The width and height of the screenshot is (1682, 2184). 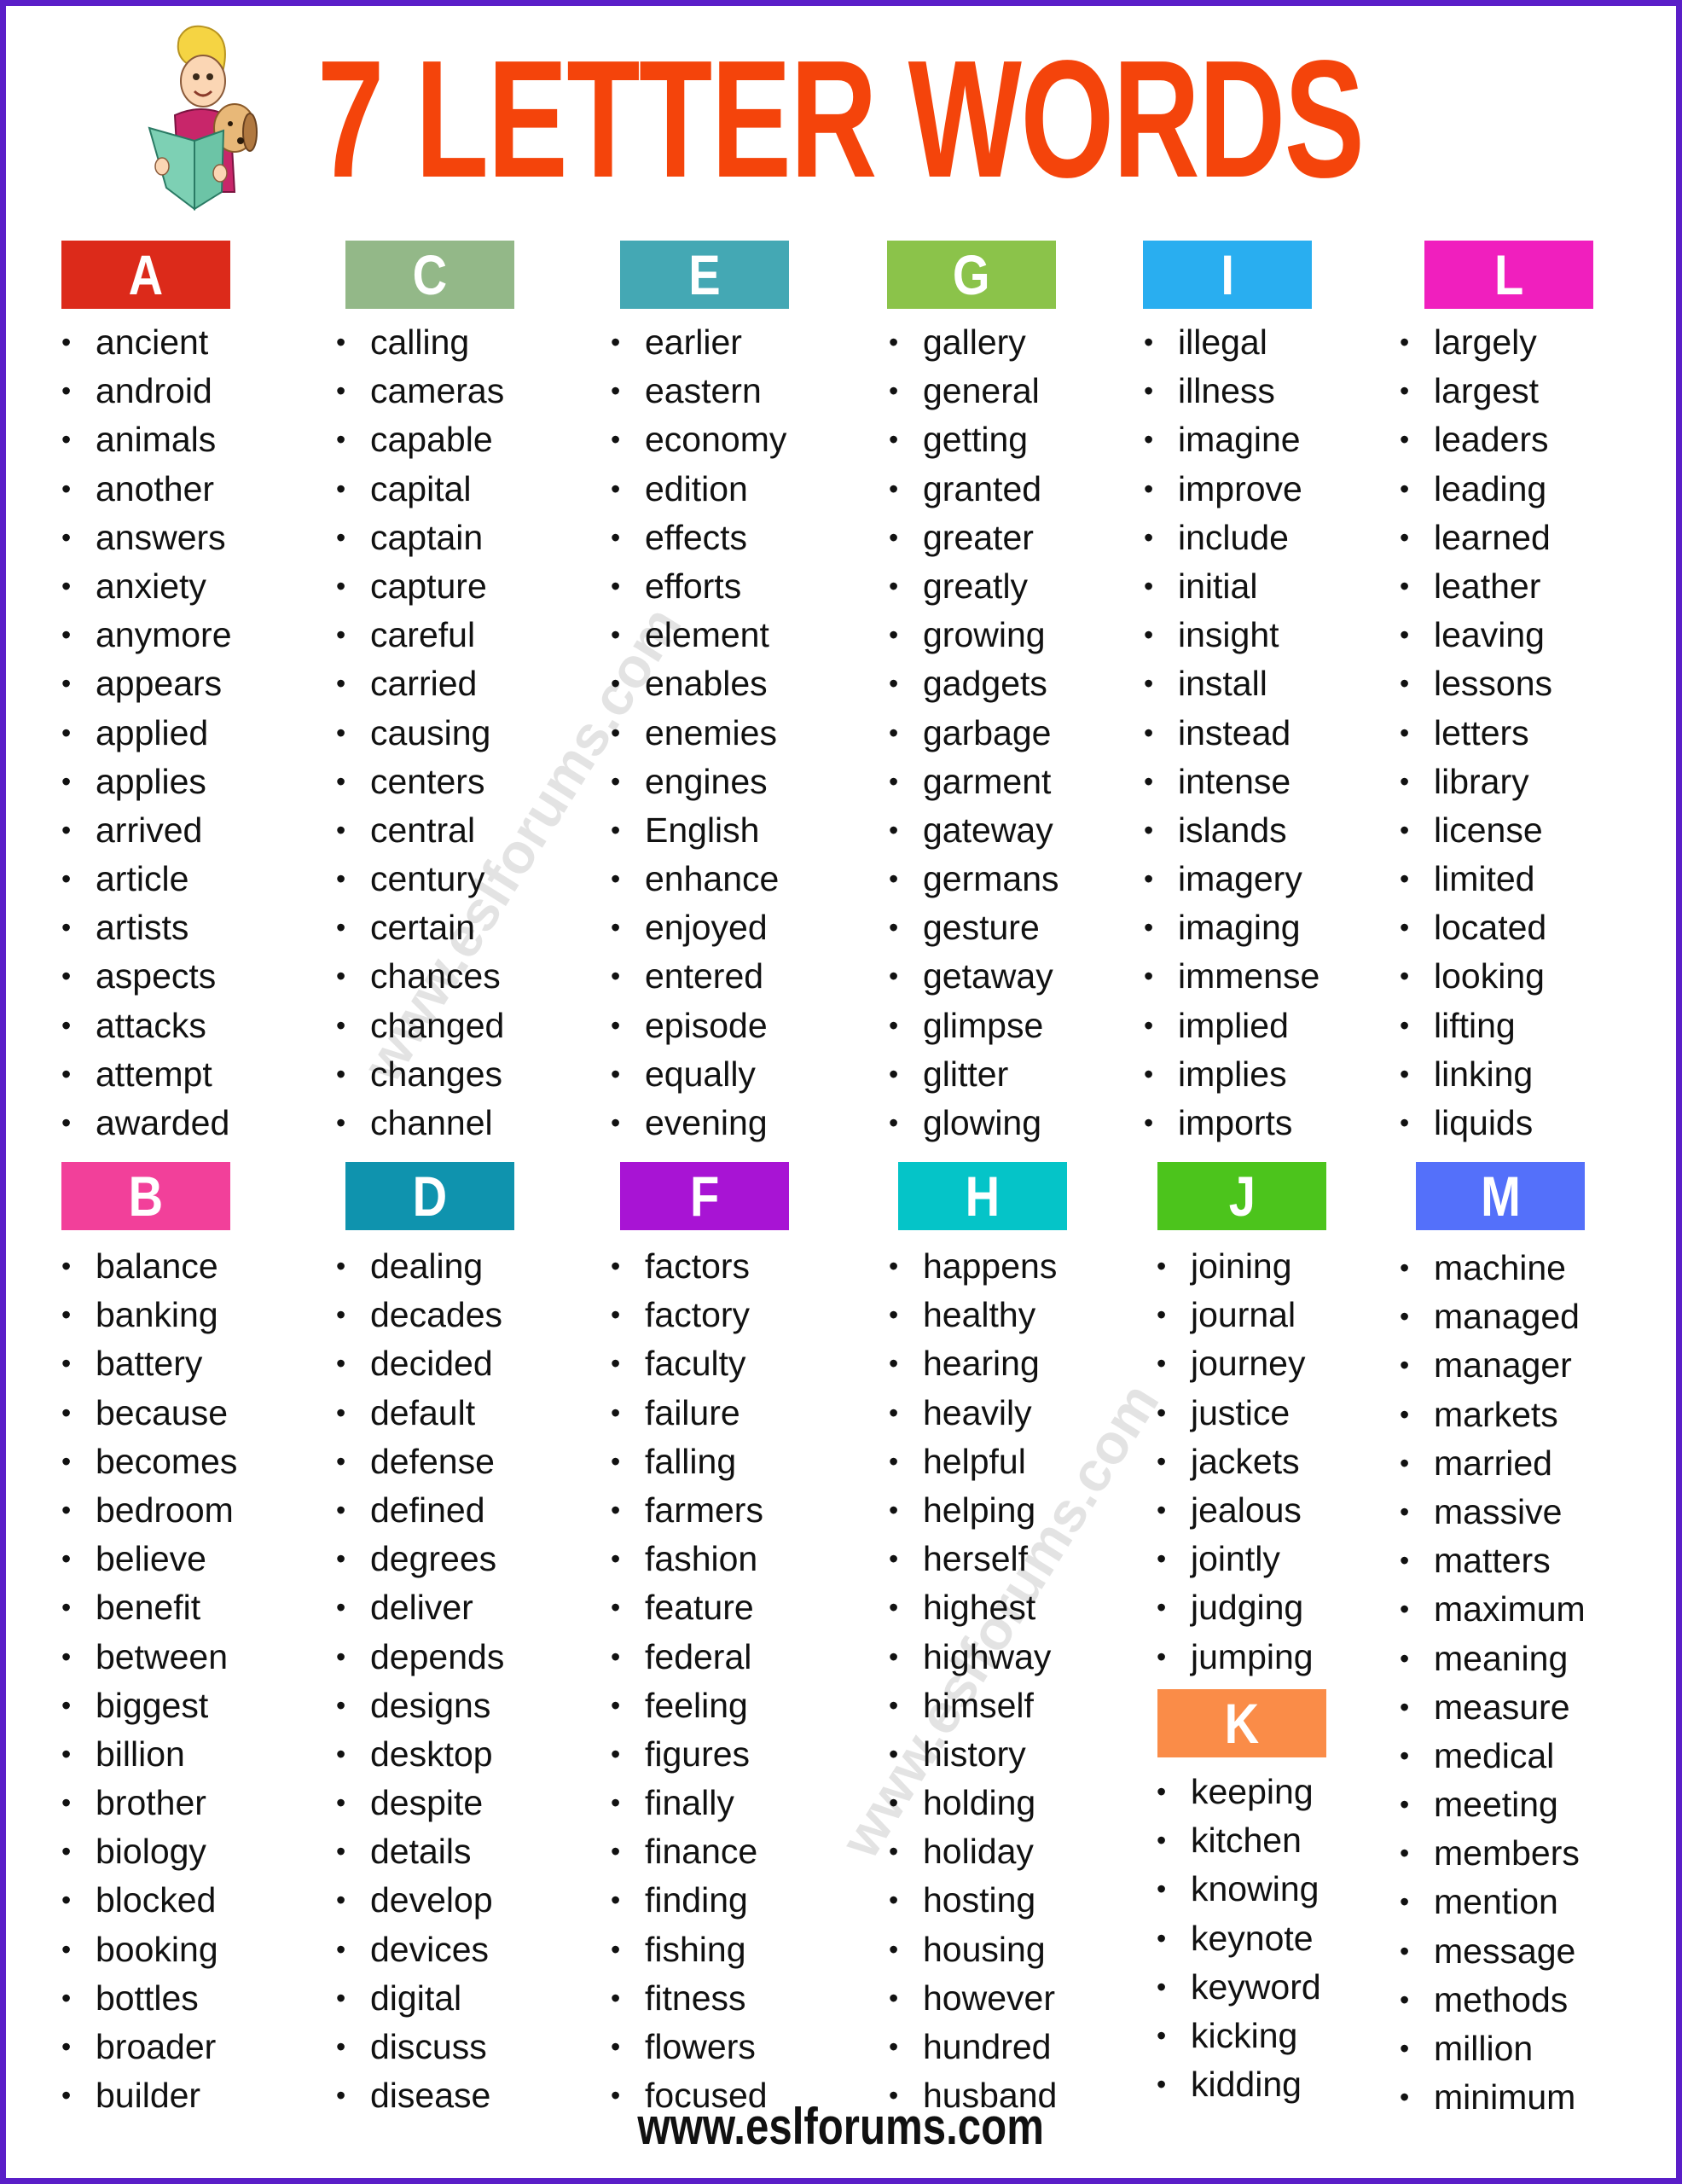 What do you see at coordinates (982, 1196) in the screenshot?
I see `letter-header-h: H` at bounding box center [982, 1196].